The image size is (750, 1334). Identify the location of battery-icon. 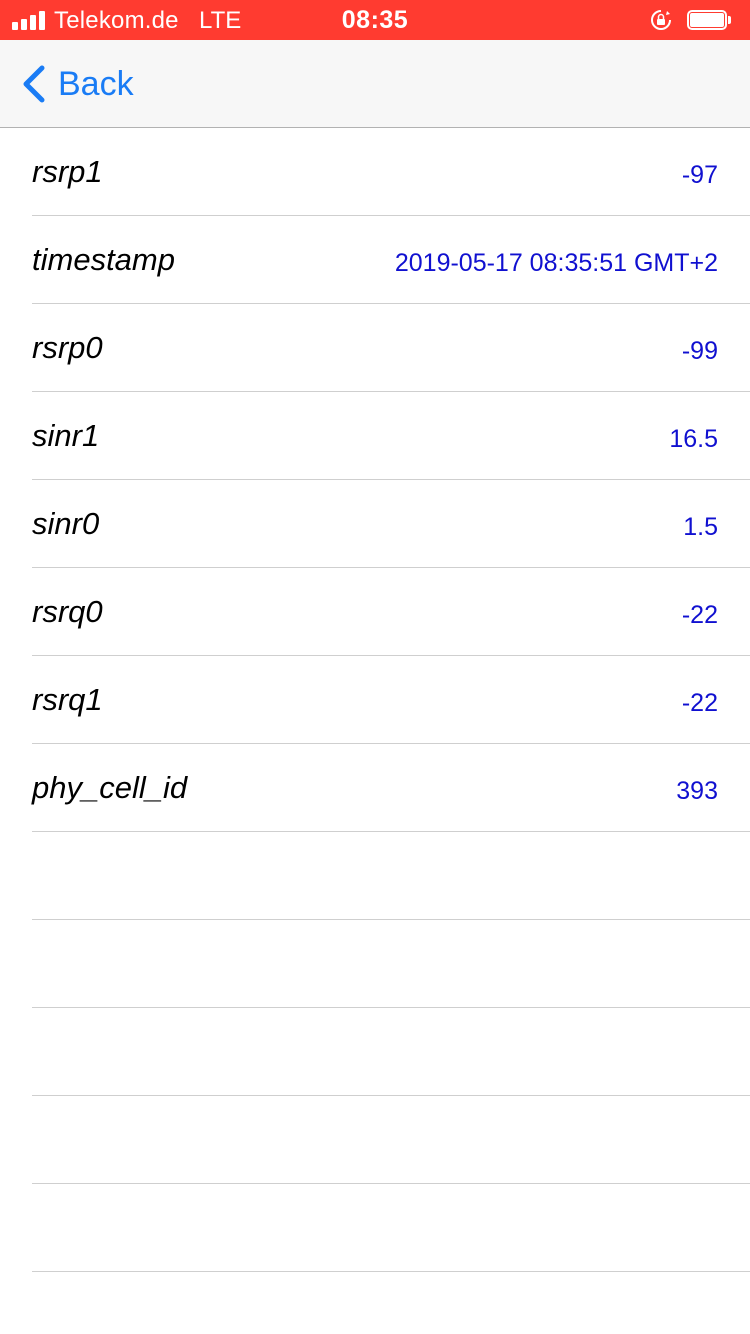
(709, 20).